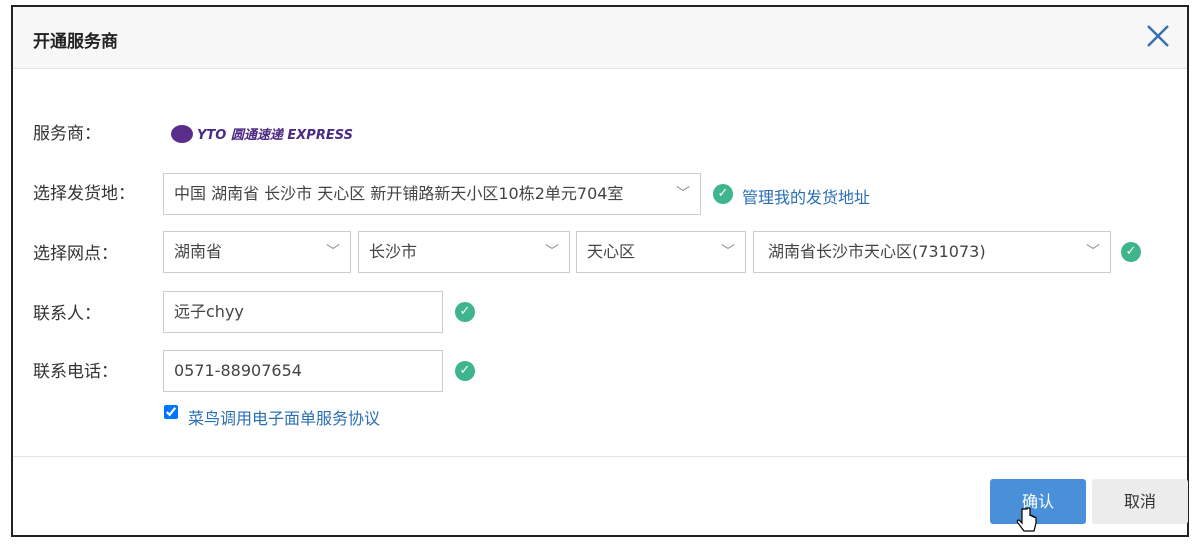  I want to click on contact-input: 远子chyy, so click(303, 312).